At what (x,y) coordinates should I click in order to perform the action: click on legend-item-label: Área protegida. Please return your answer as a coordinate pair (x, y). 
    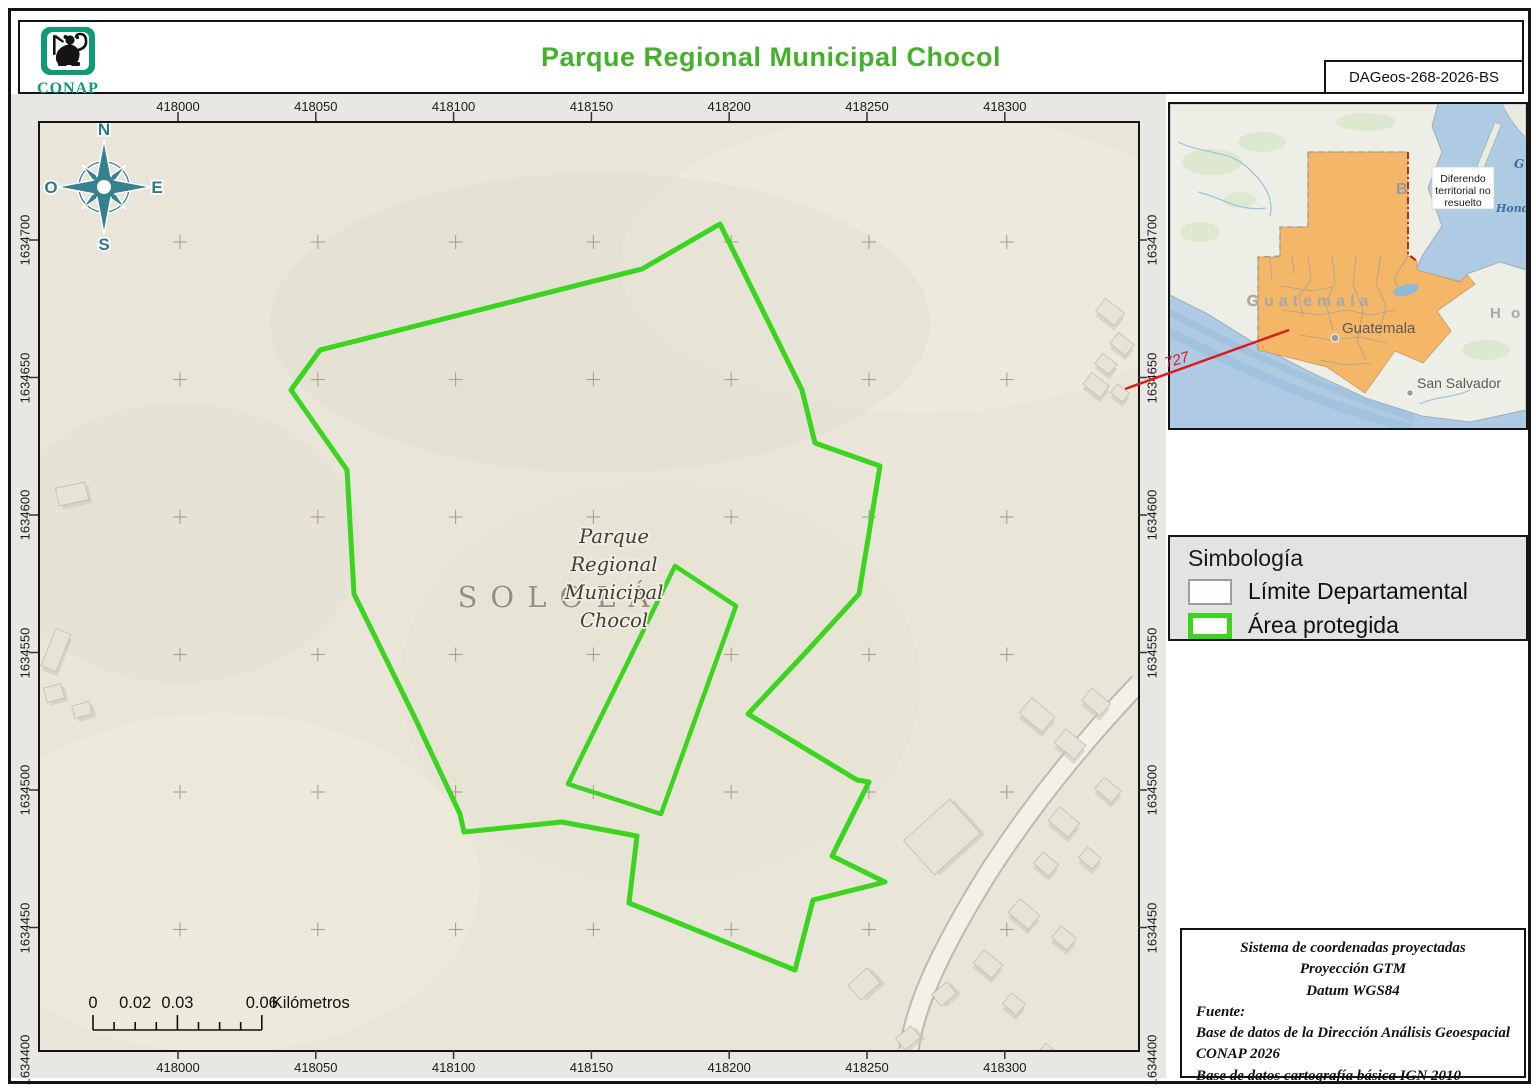
    Looking at the image, I should click on (1323, 625).